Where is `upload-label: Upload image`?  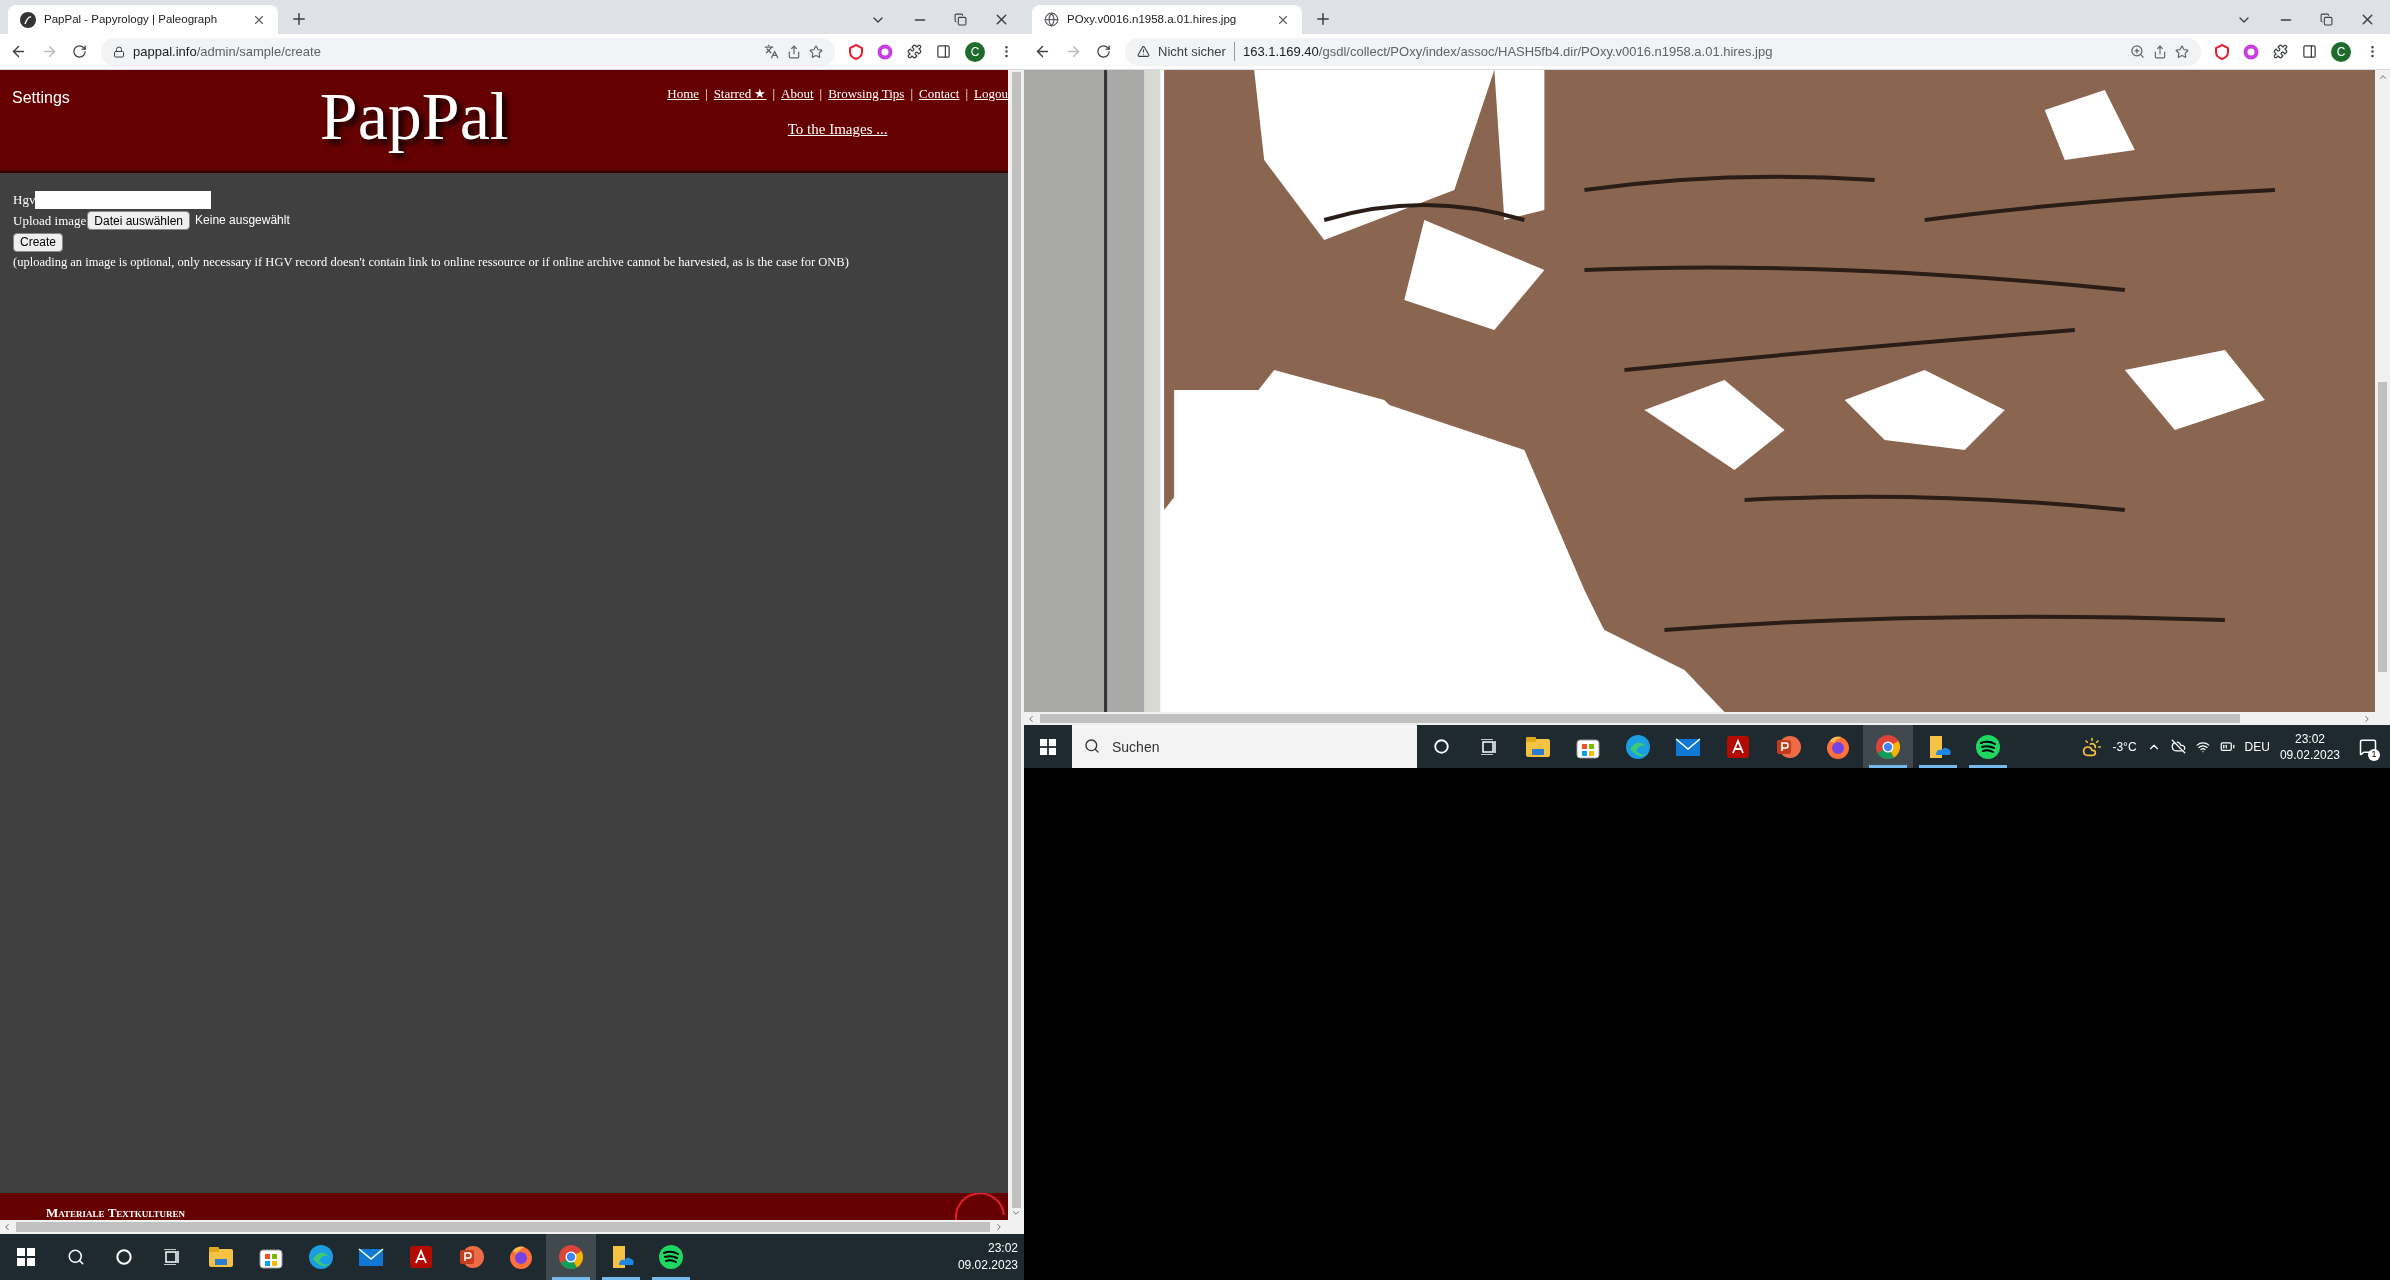
upload-label: Upload image is located at coordinates (50, 221).